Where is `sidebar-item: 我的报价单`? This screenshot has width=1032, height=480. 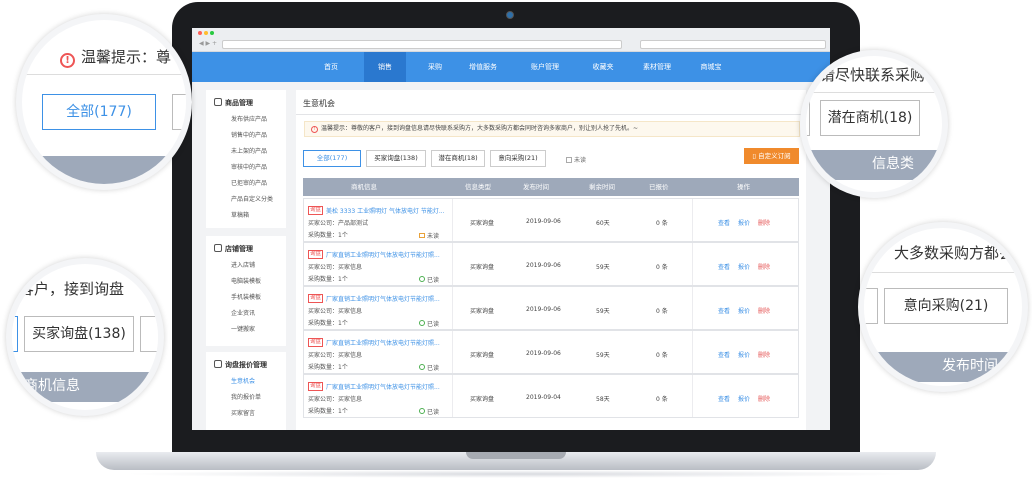
sidebar-item: 我的报价单 is located at coordinates (246, 396).